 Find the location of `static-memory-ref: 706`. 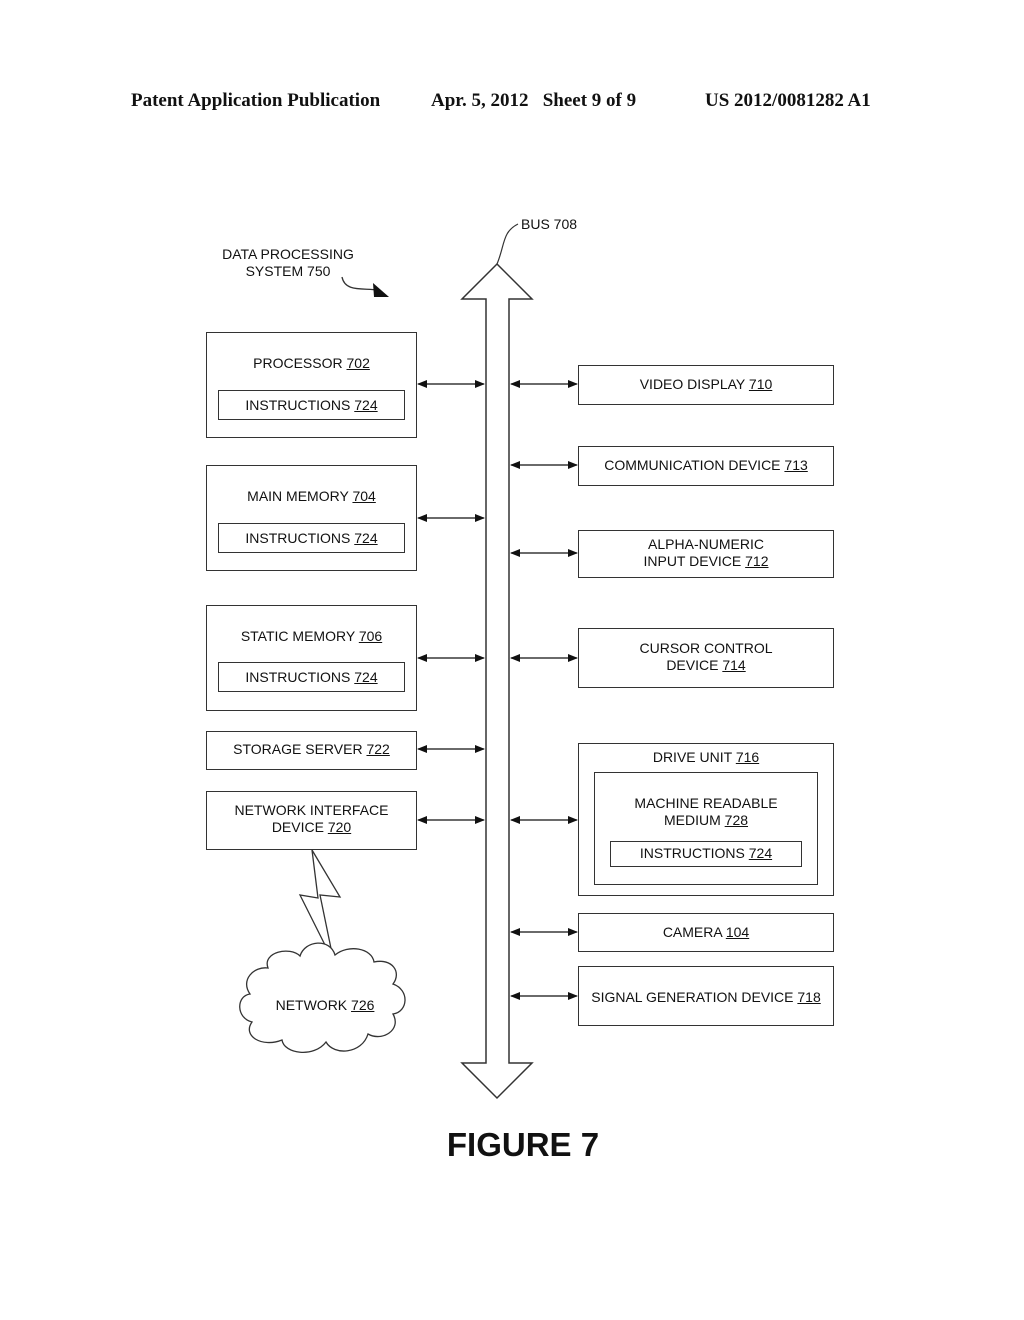

static-memory-ref: 706 is located at coordinates (370, 636).